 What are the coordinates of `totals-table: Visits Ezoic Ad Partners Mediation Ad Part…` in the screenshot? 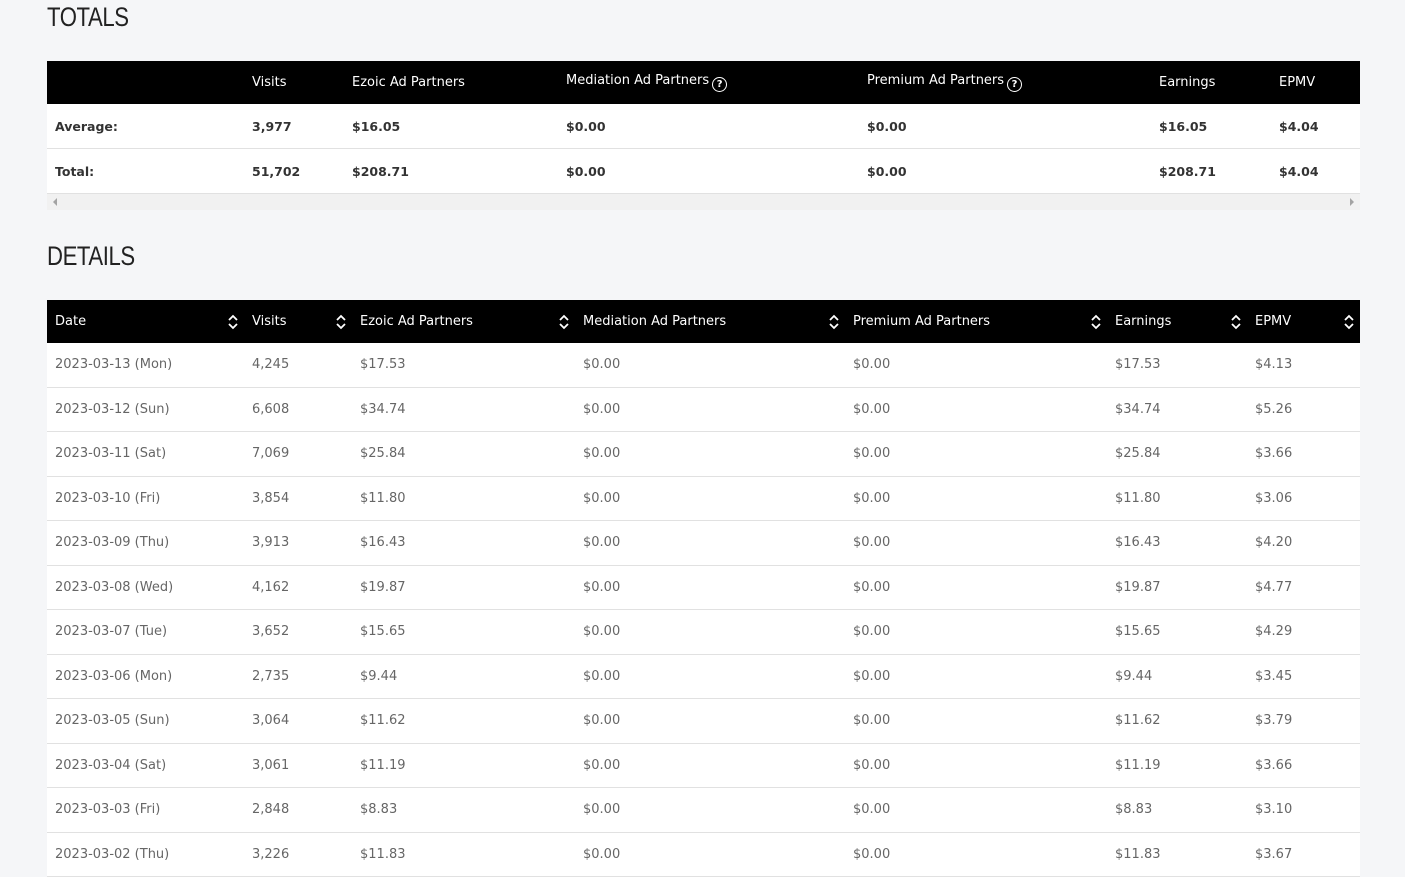 It's located at (703, 127).